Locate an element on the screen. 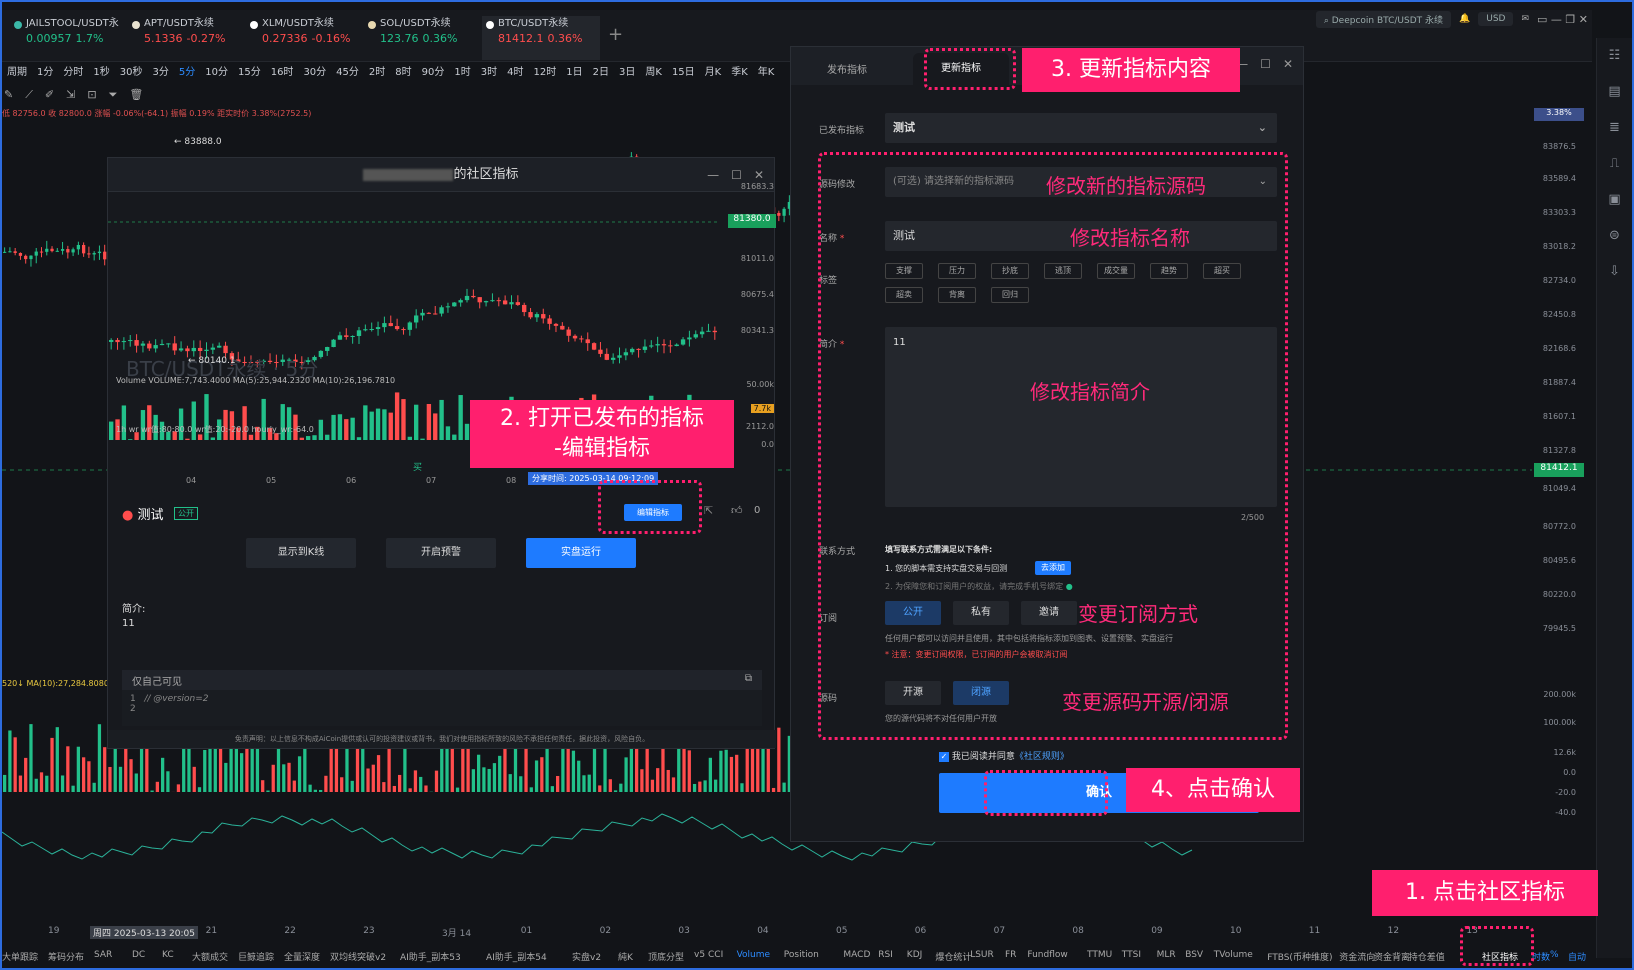 The width and height of the screenshot is (1634, 970). rules-link: 《社区规则》 is located at coordinates (1042, 757).